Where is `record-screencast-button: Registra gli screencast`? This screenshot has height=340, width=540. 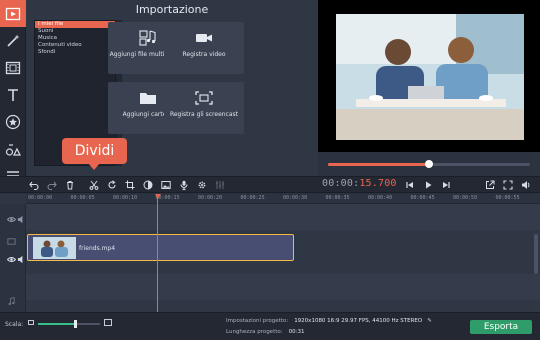
record-screencast-button: Registra gli screencast is located at coordinates (204, 108).